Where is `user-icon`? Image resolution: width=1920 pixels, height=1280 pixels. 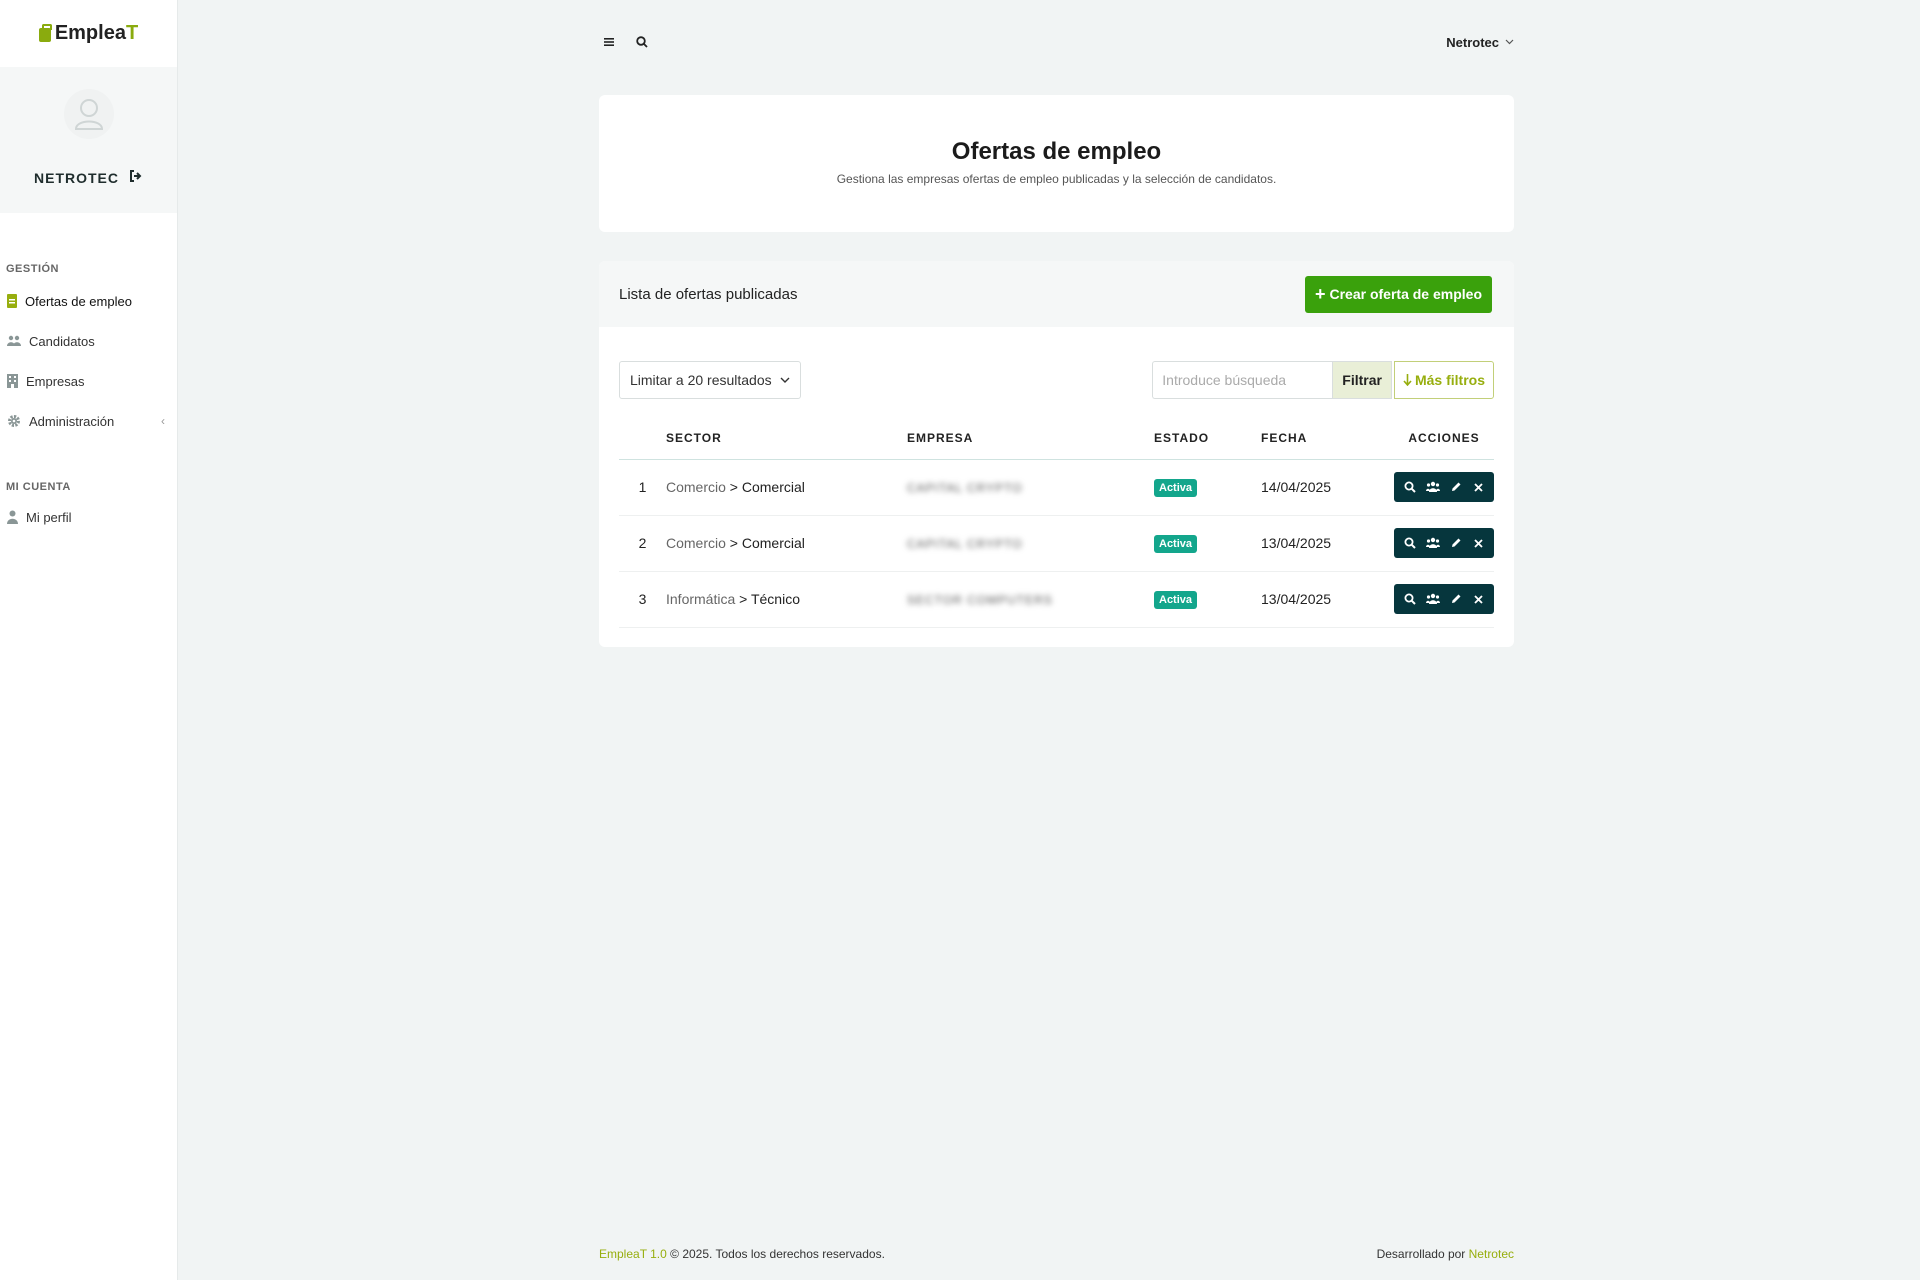
user-icon is located at coordinates (12, 517).